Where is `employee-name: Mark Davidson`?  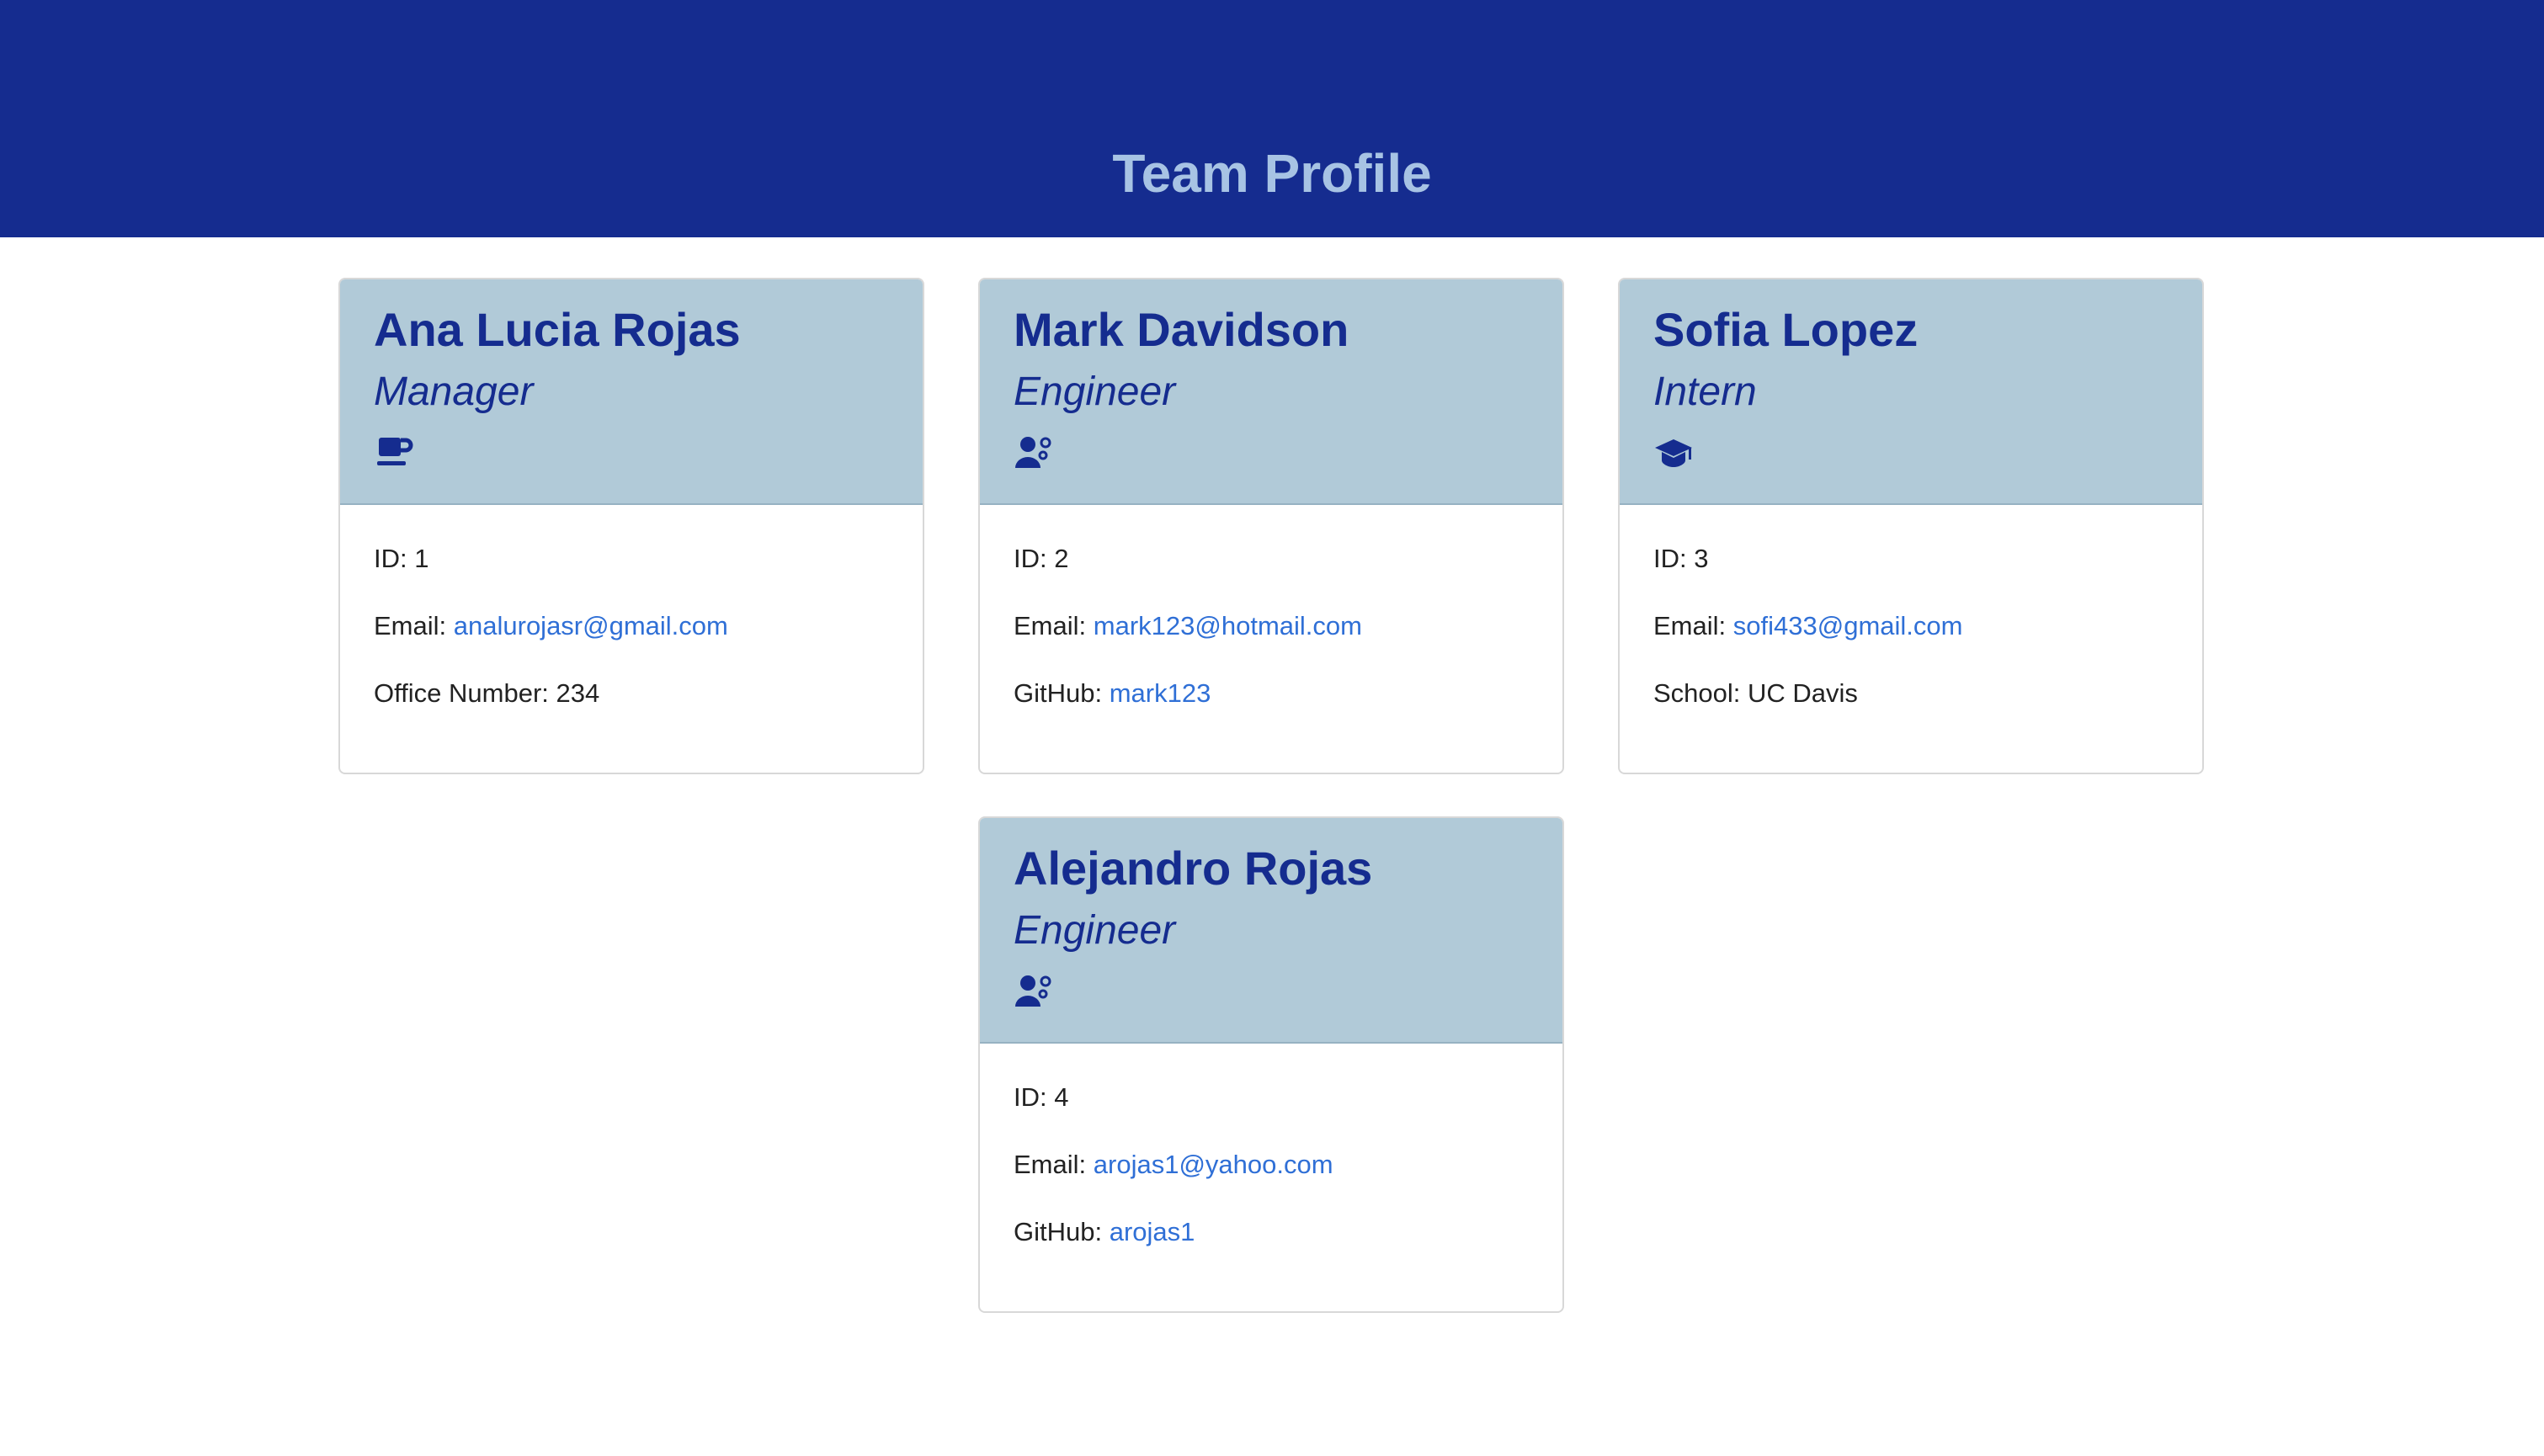
employee-name: Mark Davidson is located at coordinates (1181, 329).